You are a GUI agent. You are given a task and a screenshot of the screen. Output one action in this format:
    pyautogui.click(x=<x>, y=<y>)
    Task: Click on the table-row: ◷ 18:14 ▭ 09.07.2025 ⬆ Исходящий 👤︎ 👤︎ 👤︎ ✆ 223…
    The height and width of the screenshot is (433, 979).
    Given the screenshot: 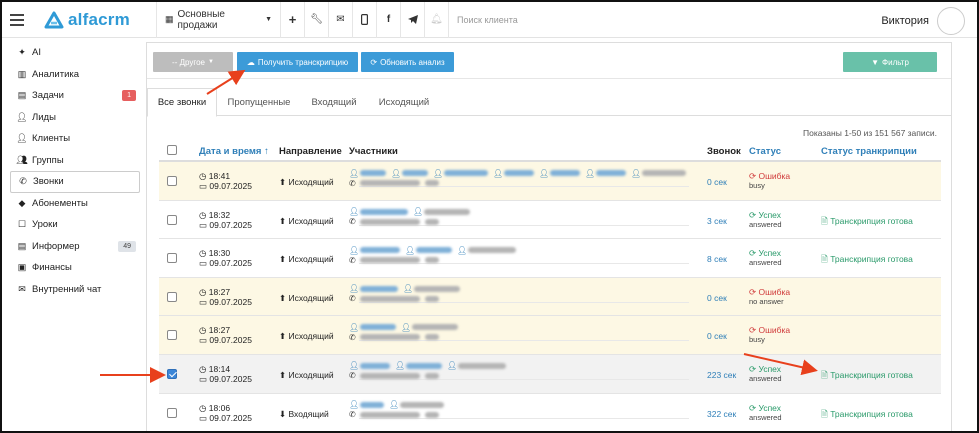 What is the action you would take?
    pyautogui.click(x=550, y=374)
    